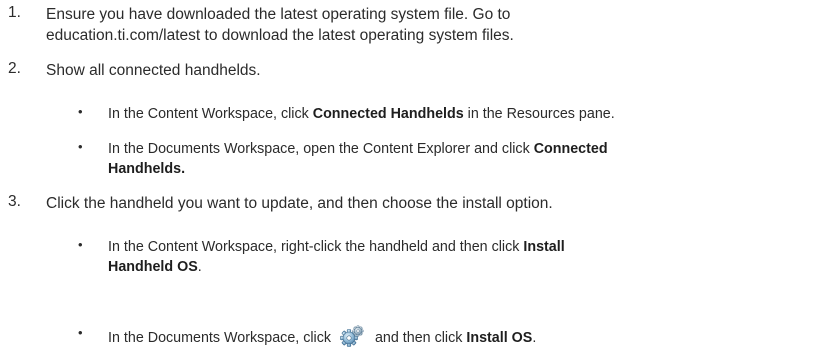 The height and width of the screenshot is (355, 834). What do you see at coordinates (418, 338) in the screenshot?
I see `bullet-text-part: and then click` at bounding box center [418, 338].